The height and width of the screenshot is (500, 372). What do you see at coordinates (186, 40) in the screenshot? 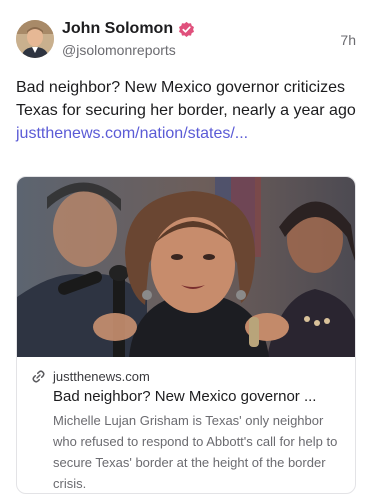
I see `post-header: John Solomon @jsolomonreports 7h` at bounding box center [186, 40].